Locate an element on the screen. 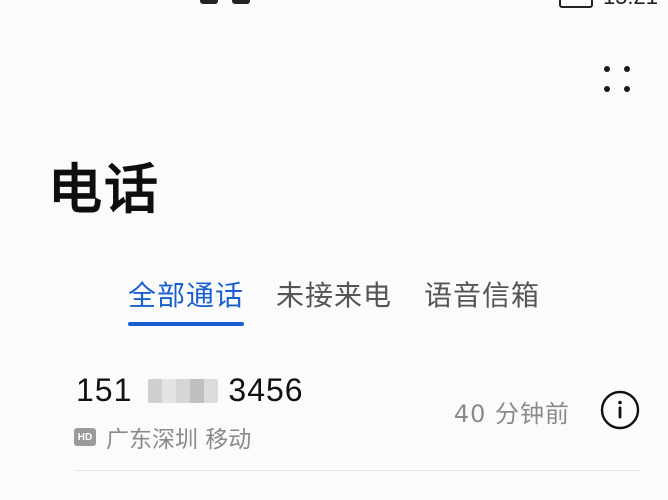 This screenshot has width=668, height=500. call-tabs: 全部通话 未接来电 语音信箱 is located at coordinates (334, 301).